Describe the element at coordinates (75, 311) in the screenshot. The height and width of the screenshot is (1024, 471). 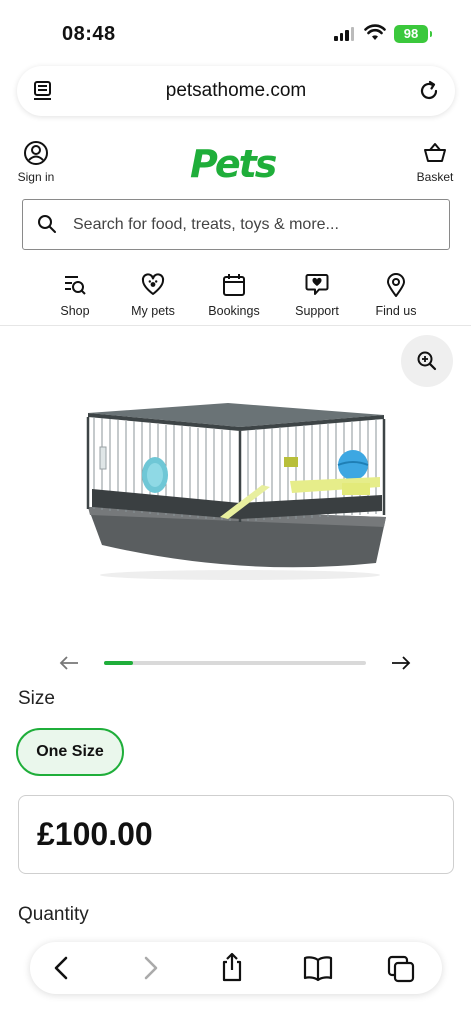
I see `nav-label-shop: Shop` at that location.